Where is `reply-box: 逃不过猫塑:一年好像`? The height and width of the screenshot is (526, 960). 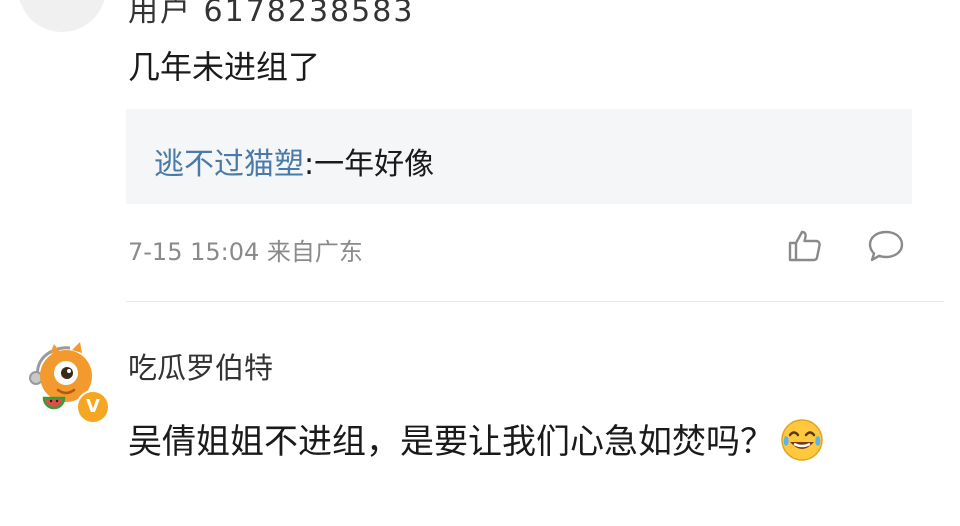
reply-box: 逃不过猫塑:一年好像 is located at coordinates (519, 156).